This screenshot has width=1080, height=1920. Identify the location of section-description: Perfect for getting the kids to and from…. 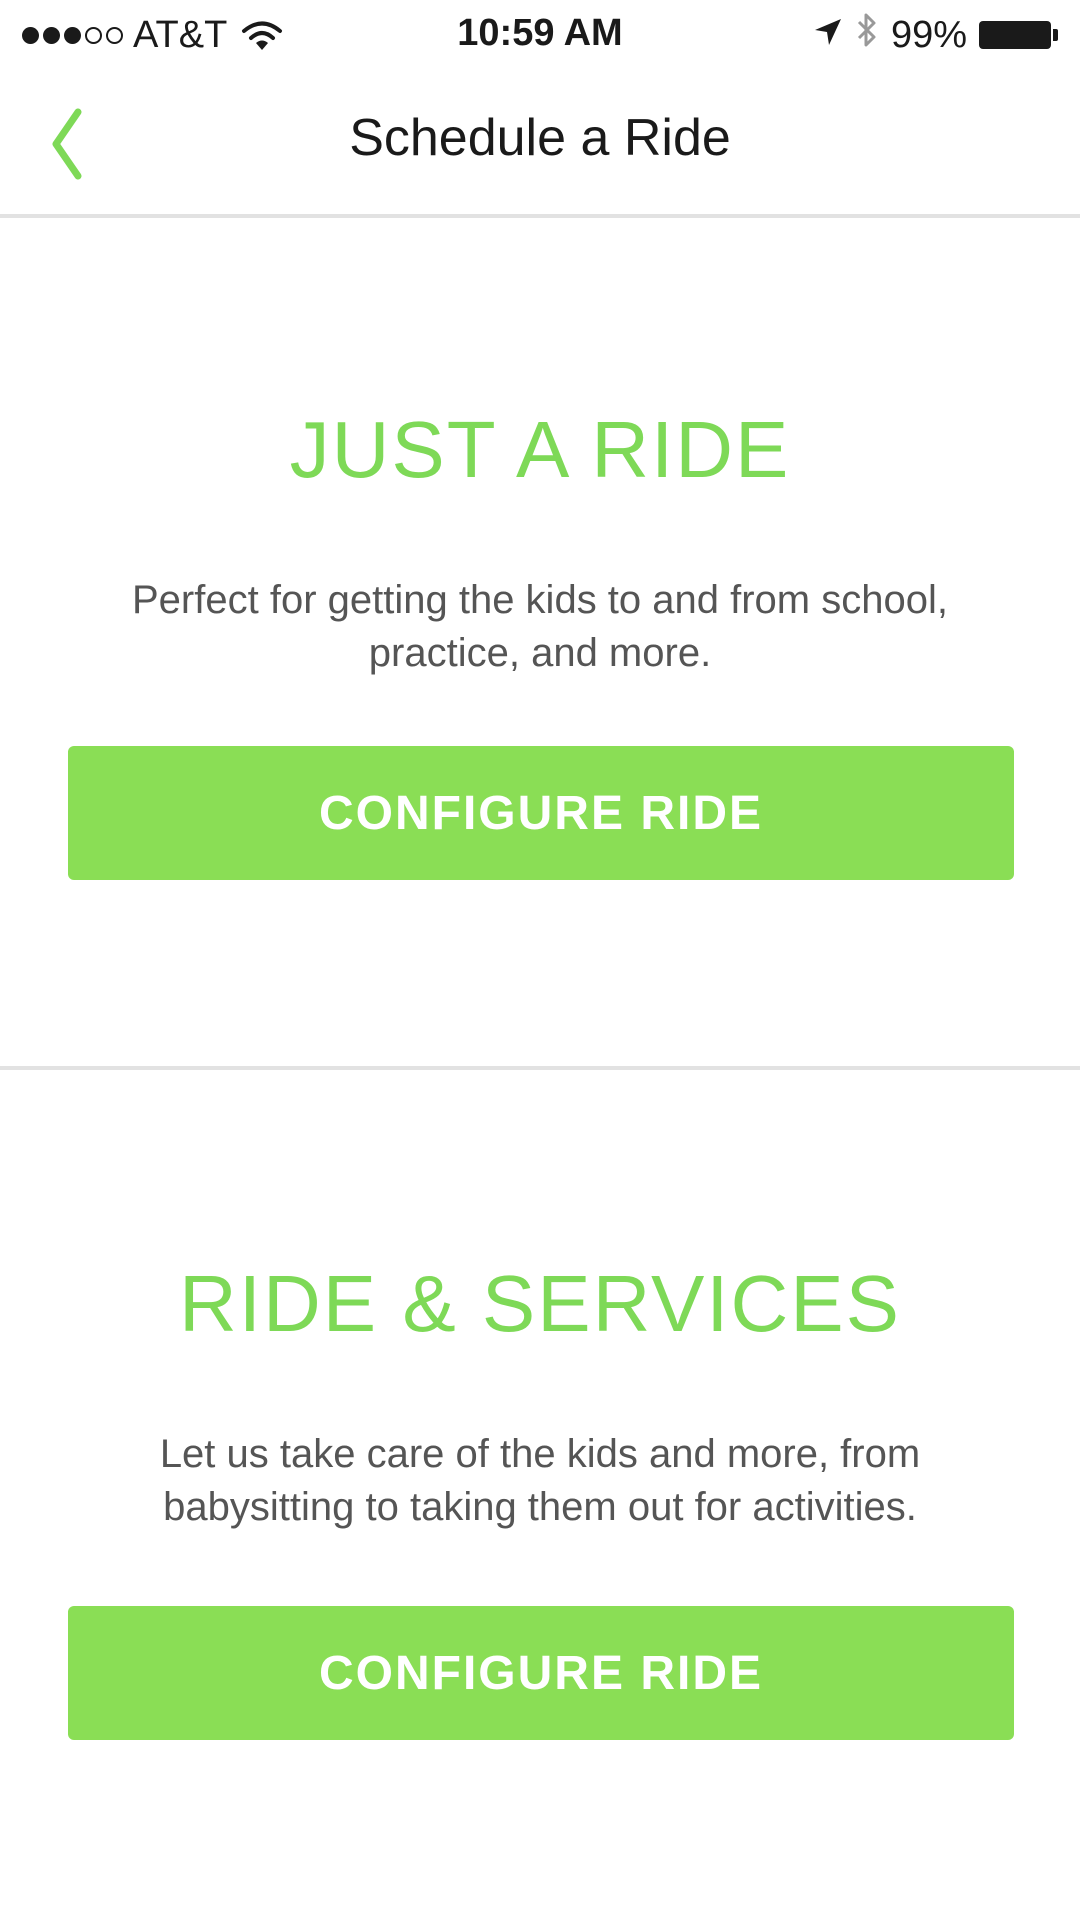
(540, 626).